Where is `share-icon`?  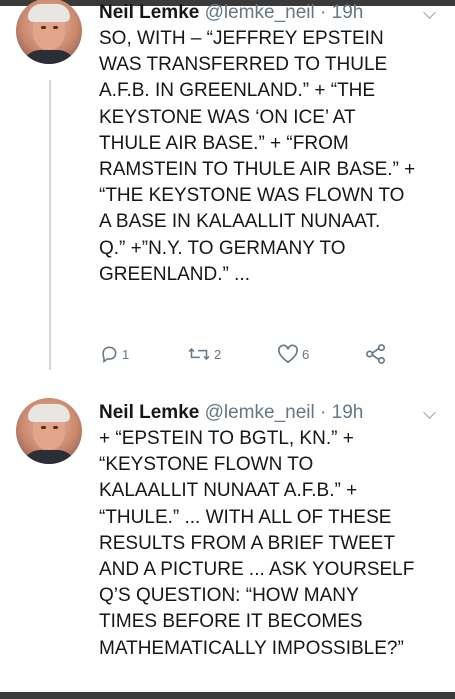
share-icon is located at coordinates (375, 354).